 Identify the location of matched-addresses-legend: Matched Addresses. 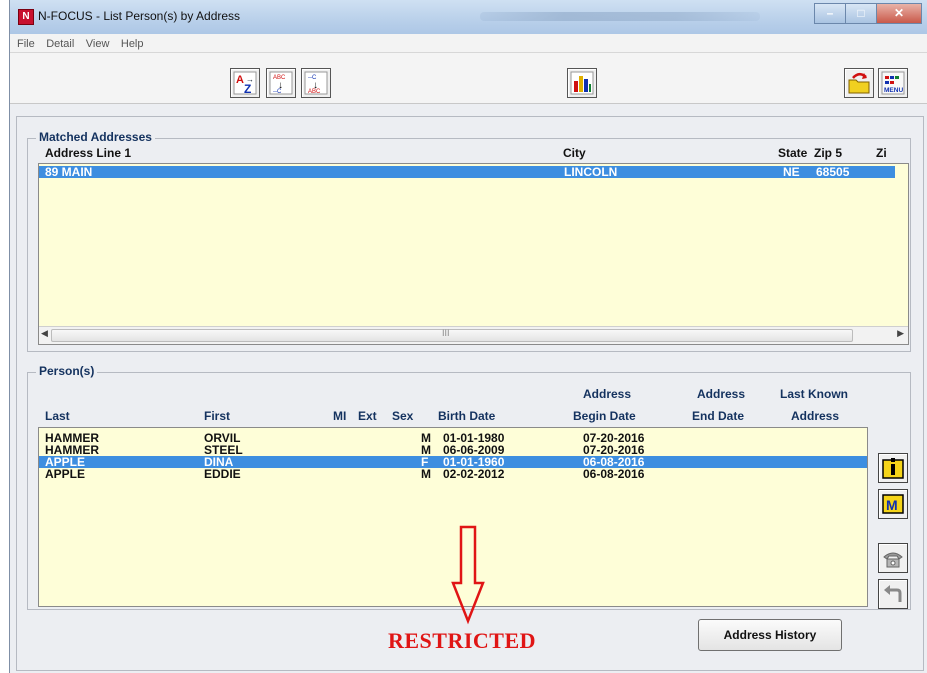
(95, 137).